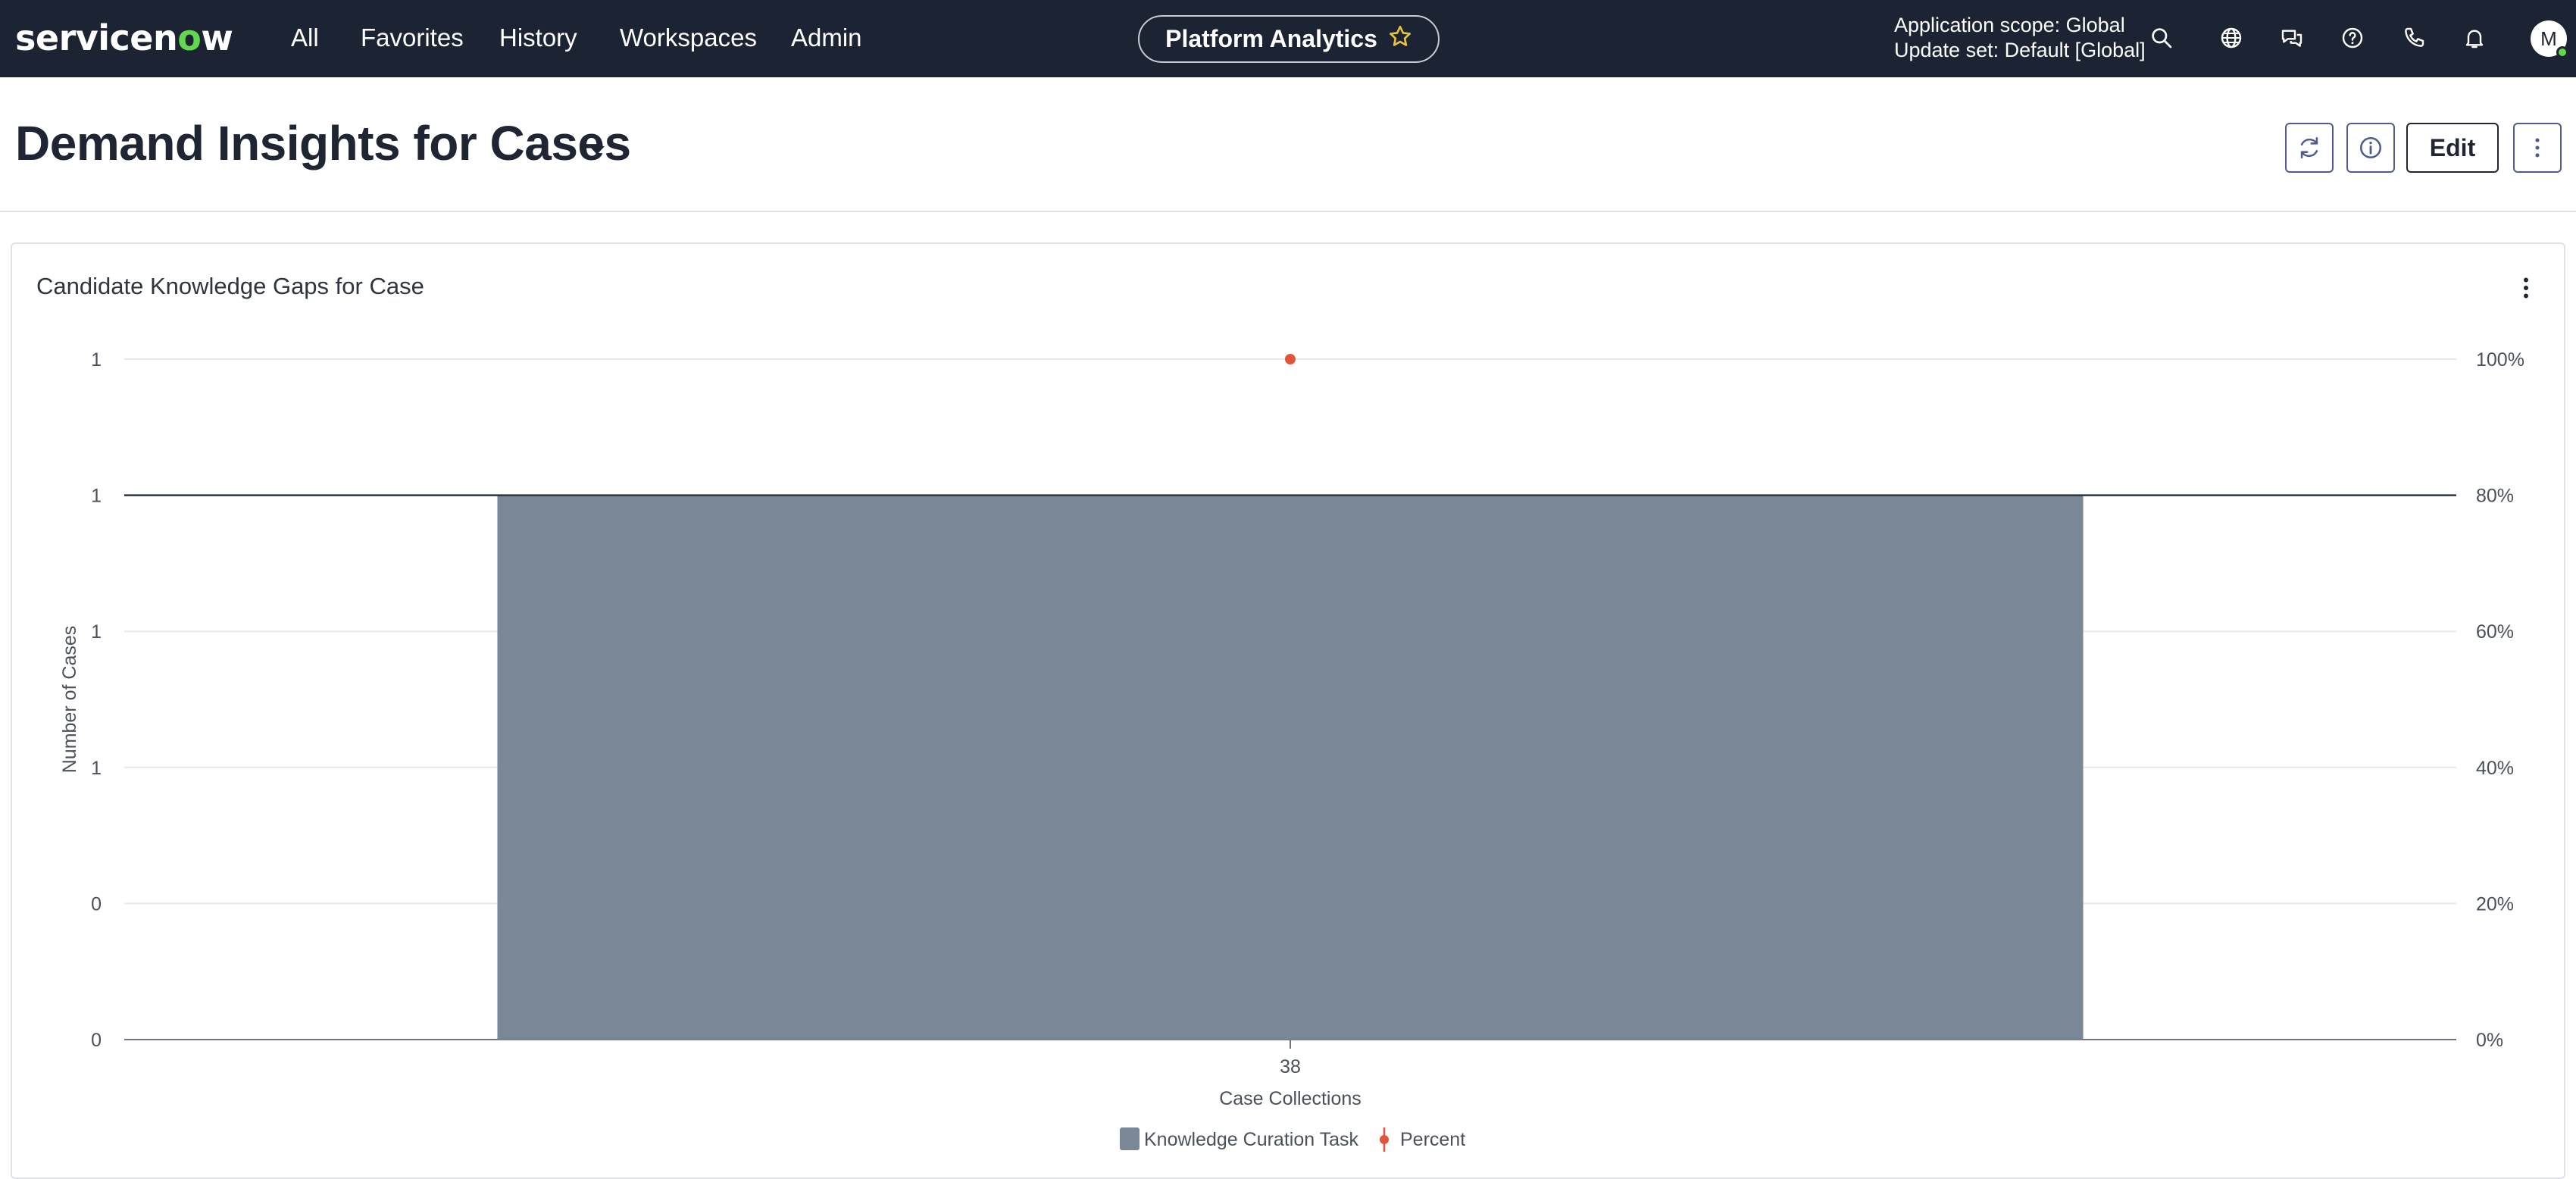  I want to click on globe-icon, so click(2231, 38).